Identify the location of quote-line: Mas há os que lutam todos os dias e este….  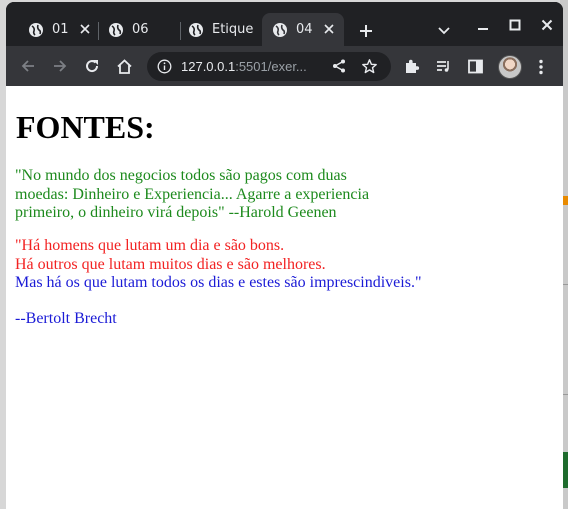
(218, 282).